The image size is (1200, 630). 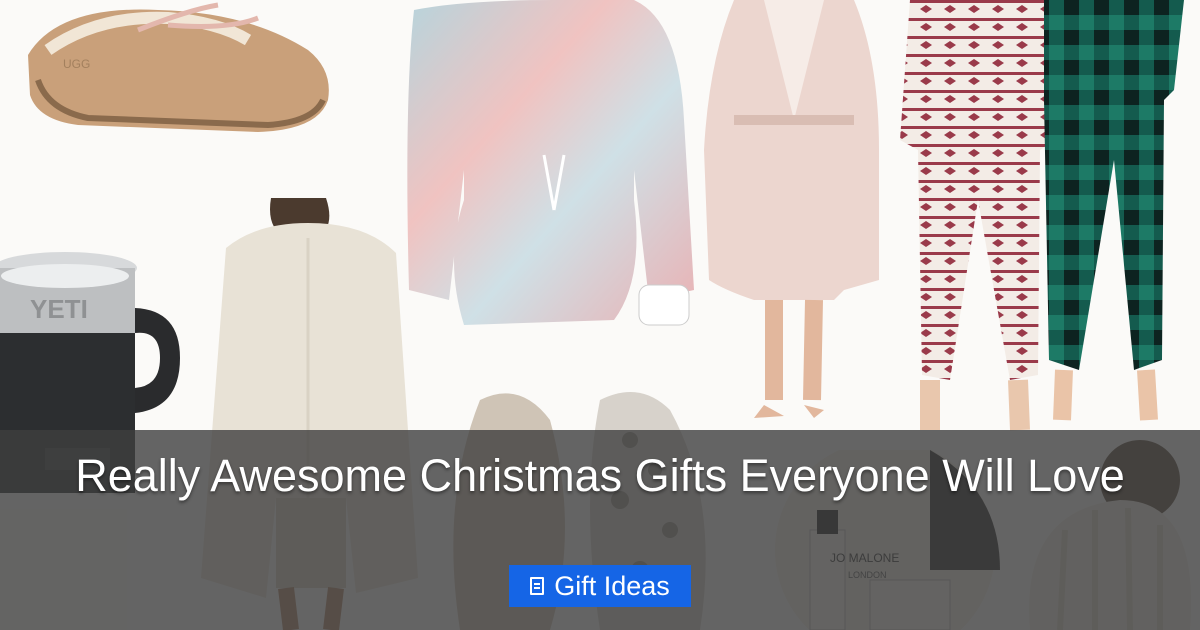 I want to click on plaid-pajamas-image, so click(x=1114, y=210).